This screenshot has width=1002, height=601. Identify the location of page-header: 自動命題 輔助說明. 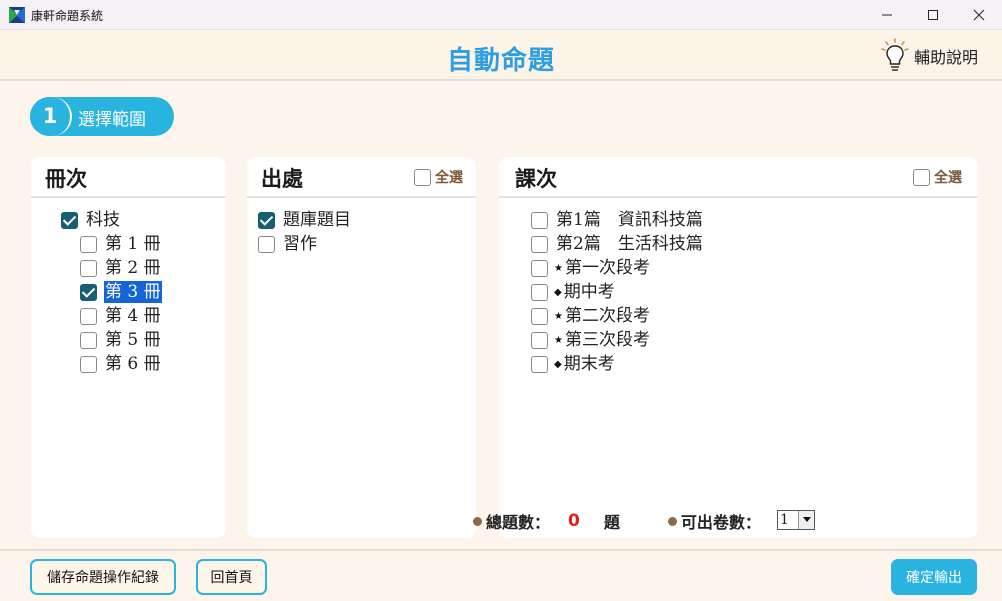
(501, 55).